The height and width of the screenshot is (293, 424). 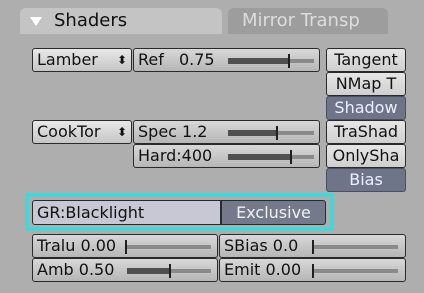 What do you see at coordinates (277, 133) in the screenshot?
I see `spec-slider-knob` at bounding box center [277, 133].